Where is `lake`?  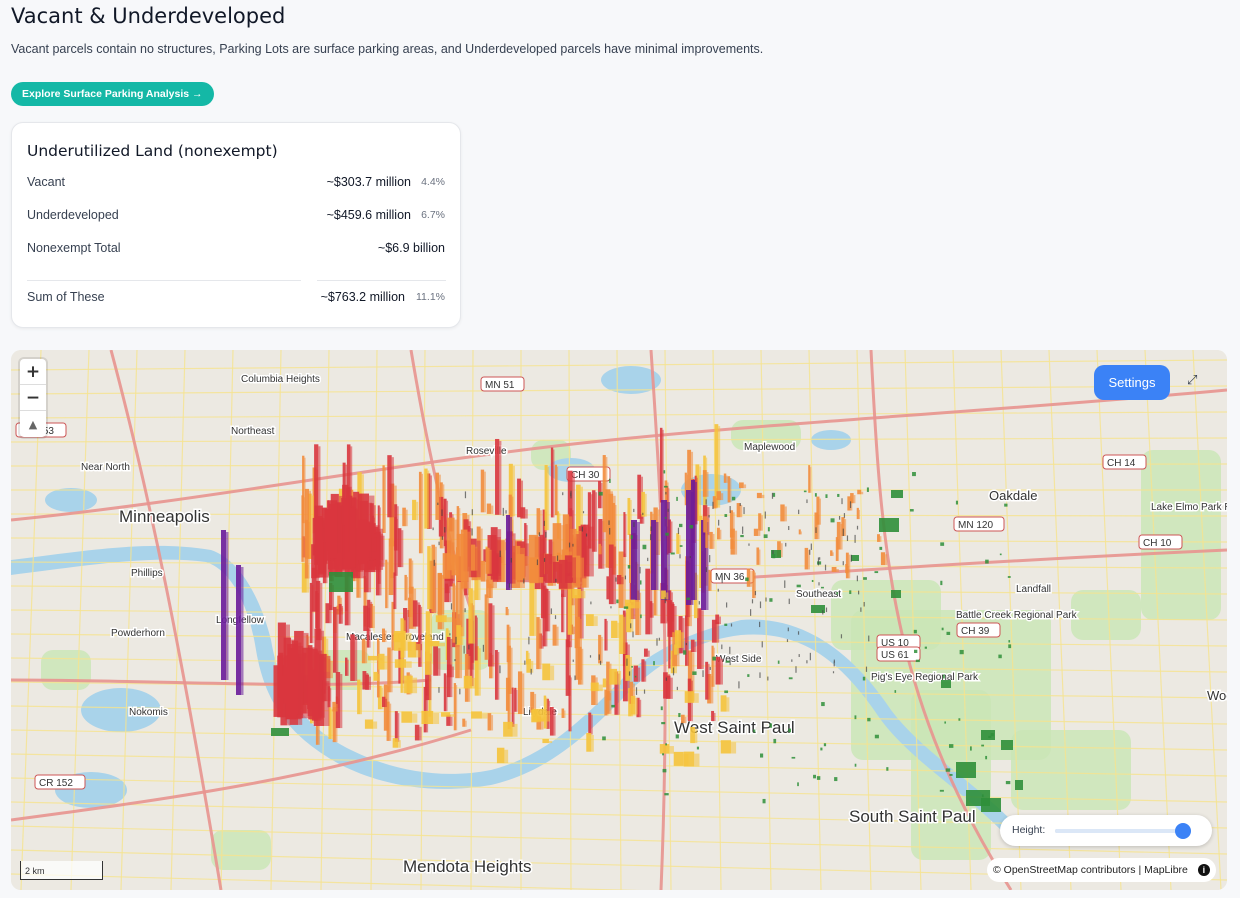
lake is located at coordinates (71, 500).